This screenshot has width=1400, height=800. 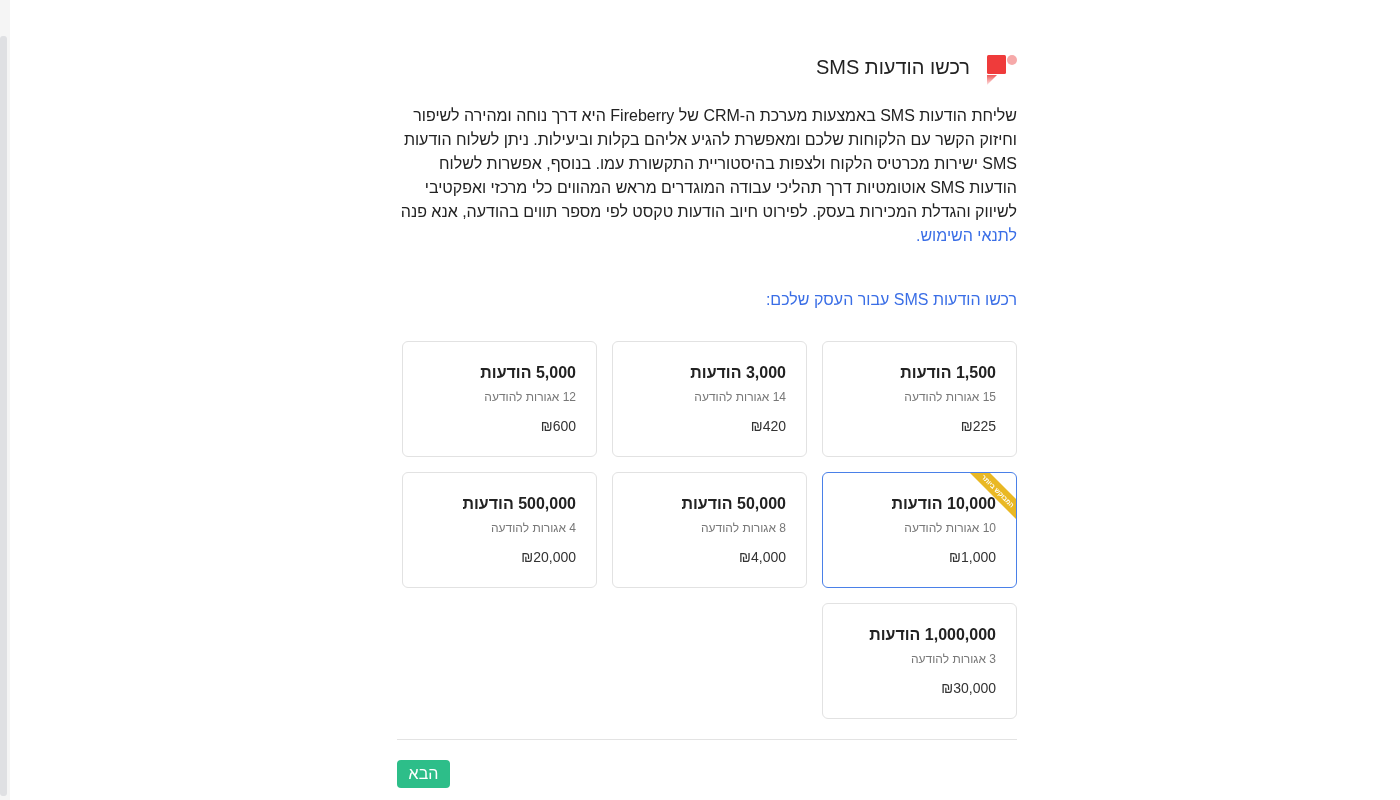 What do you see at coordinates (1002, 70) in the screenshot?
I see `logo-icon` at bounding box center [1002, 70].